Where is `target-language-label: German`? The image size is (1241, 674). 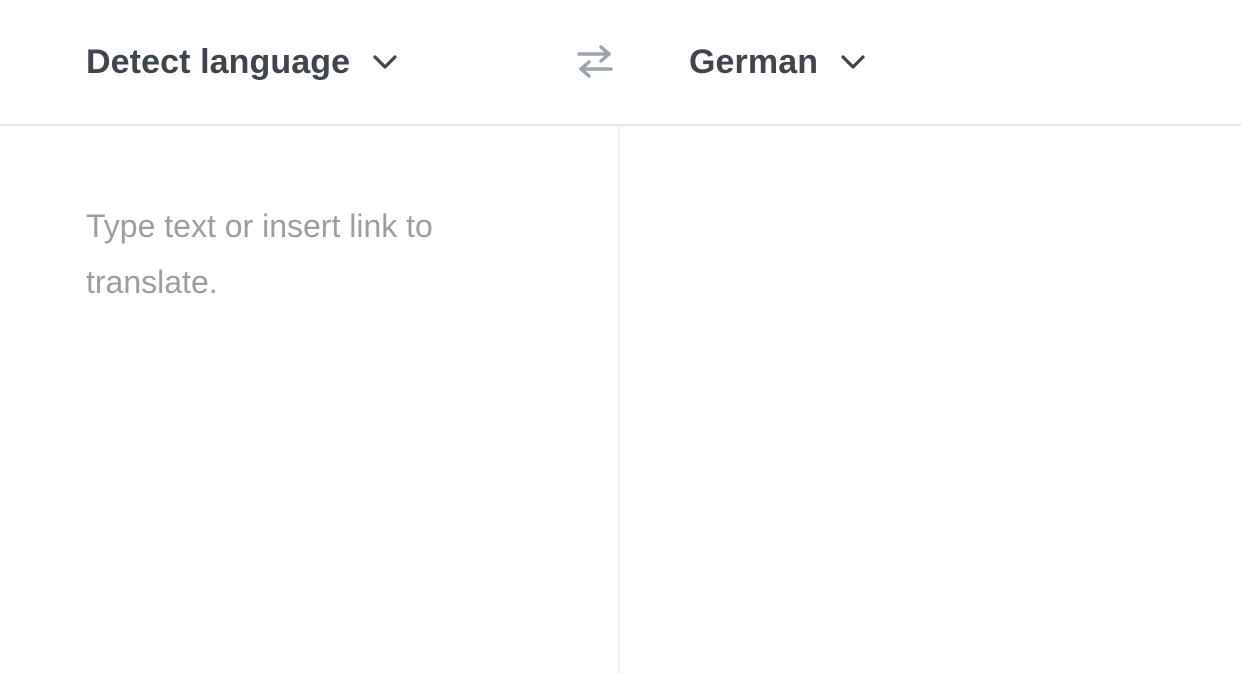
target-language-label: German is located at coordinates (754, 61).